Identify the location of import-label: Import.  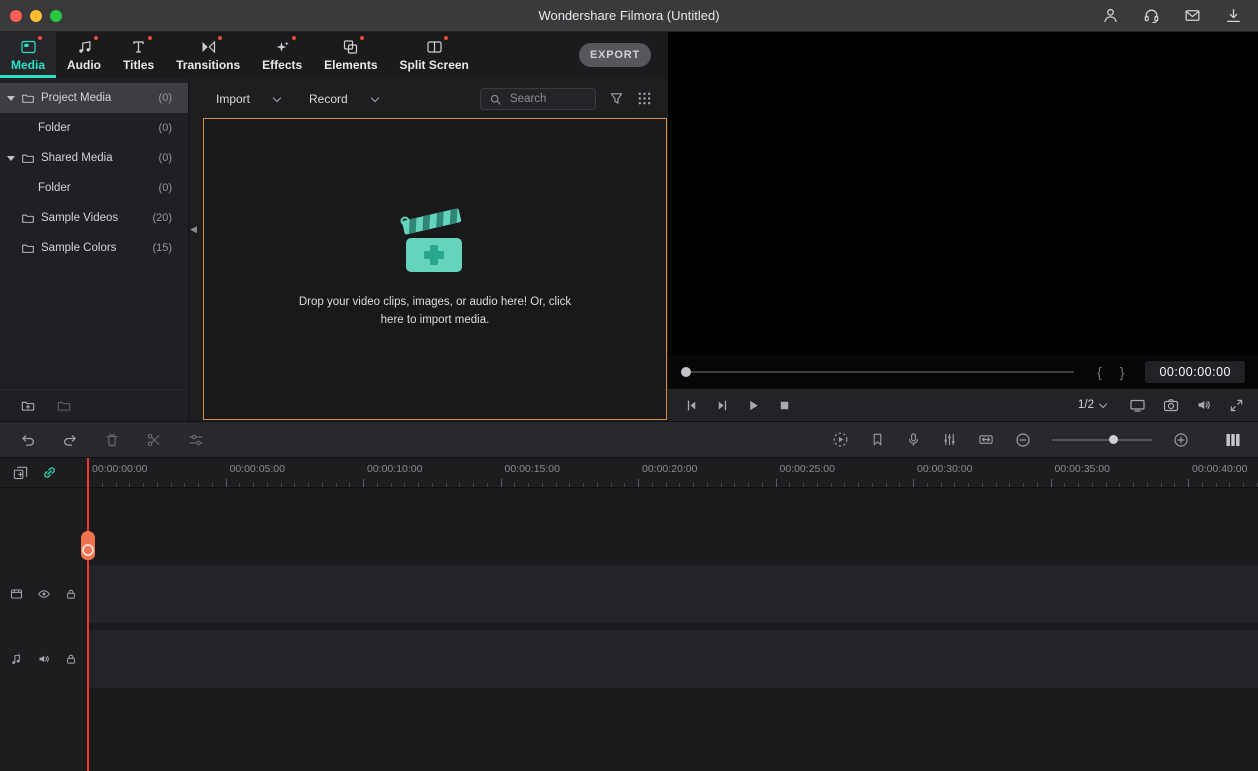
(233, 99).